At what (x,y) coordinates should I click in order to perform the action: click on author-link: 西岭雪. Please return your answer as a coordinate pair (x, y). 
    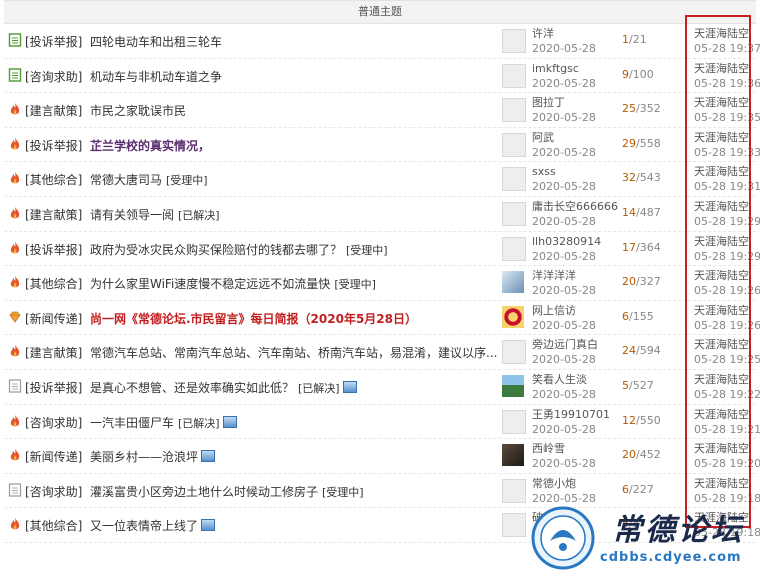
    Looking at the image, I should click on (548, 448).